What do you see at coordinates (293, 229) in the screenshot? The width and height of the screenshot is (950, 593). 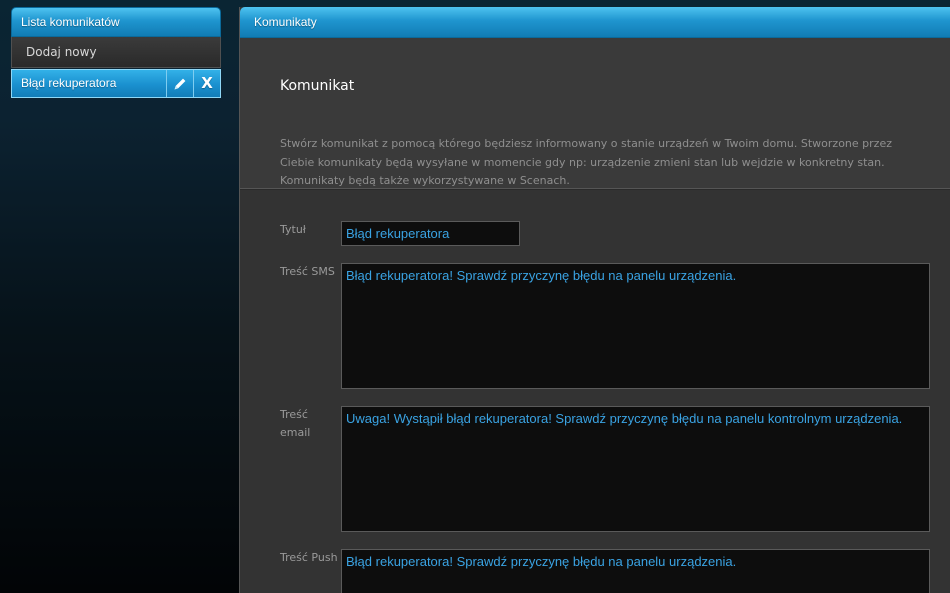 I see `title-label: Tytuł` at bounding box center [293, 229].